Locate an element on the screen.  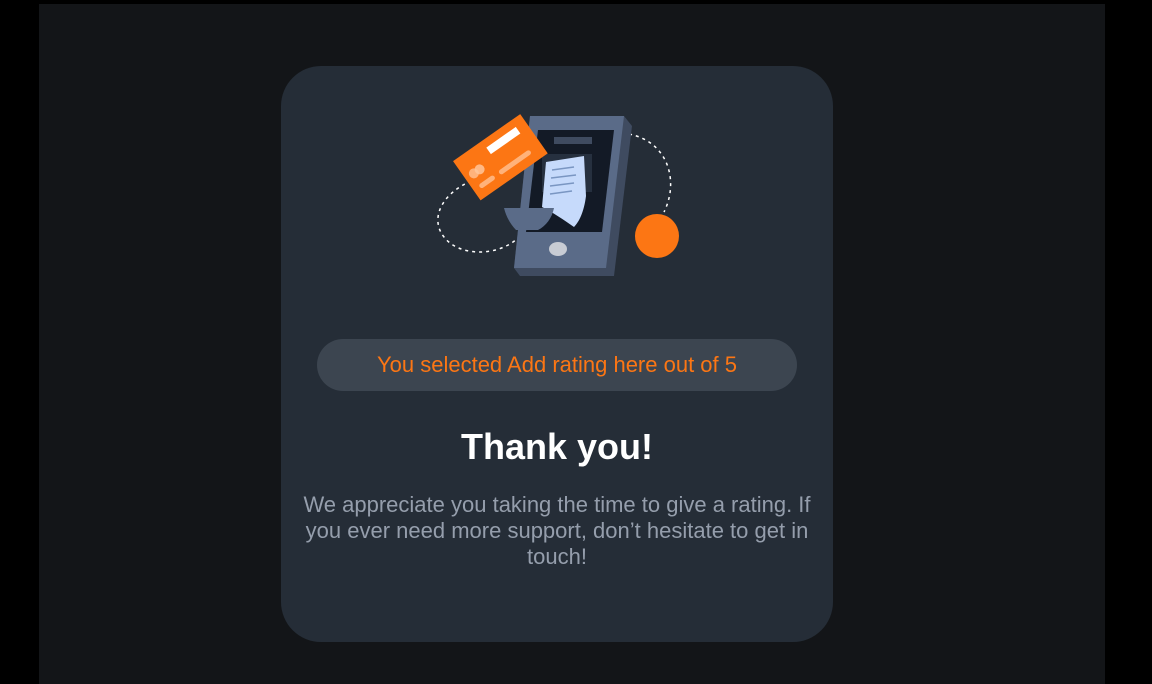
selected-rating-badge: You selected Add rating here out of 5 is located at coordinates (557, 365).